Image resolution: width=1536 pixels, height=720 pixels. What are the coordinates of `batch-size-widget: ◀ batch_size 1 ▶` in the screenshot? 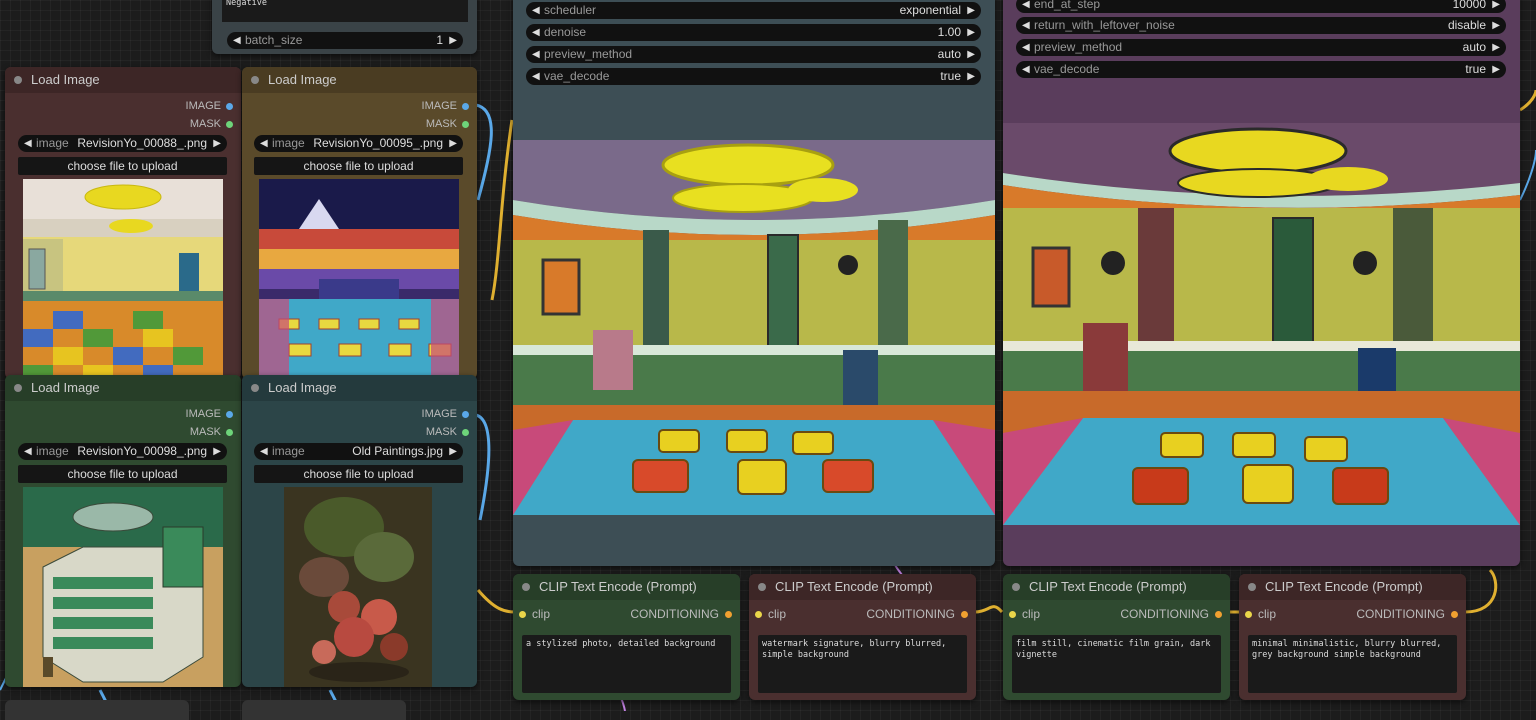 It's located at (345, 40).